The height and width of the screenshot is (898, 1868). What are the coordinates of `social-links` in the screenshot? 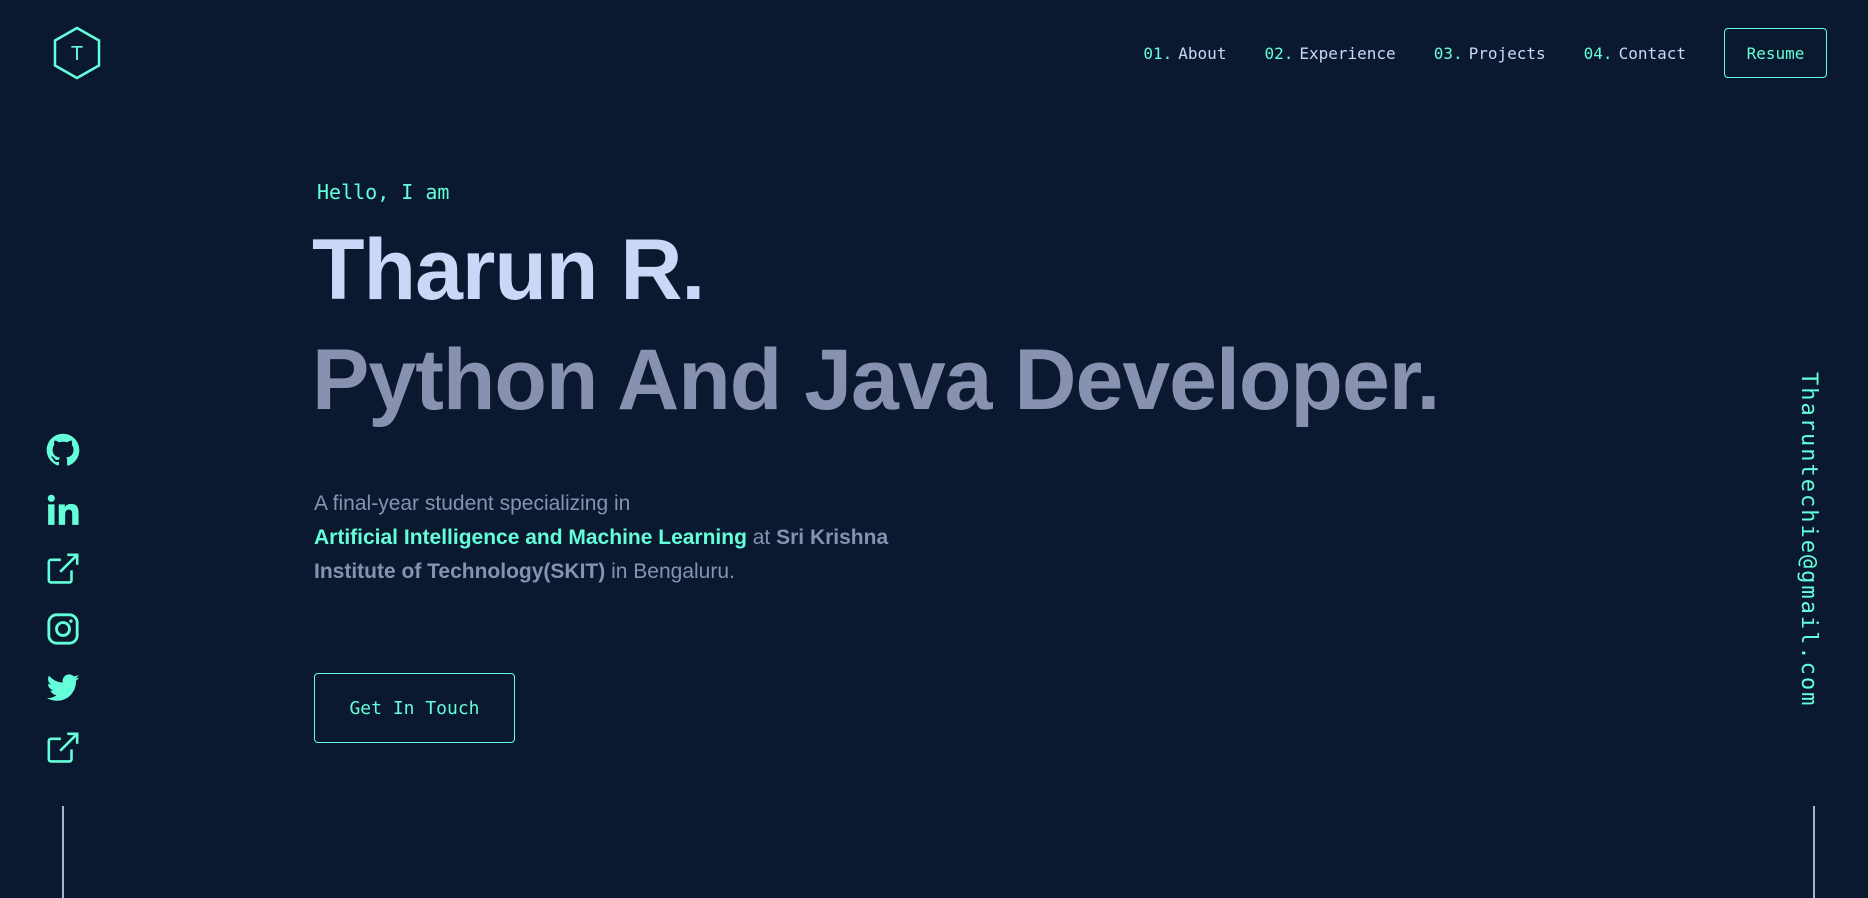 It's located at (63, 610).